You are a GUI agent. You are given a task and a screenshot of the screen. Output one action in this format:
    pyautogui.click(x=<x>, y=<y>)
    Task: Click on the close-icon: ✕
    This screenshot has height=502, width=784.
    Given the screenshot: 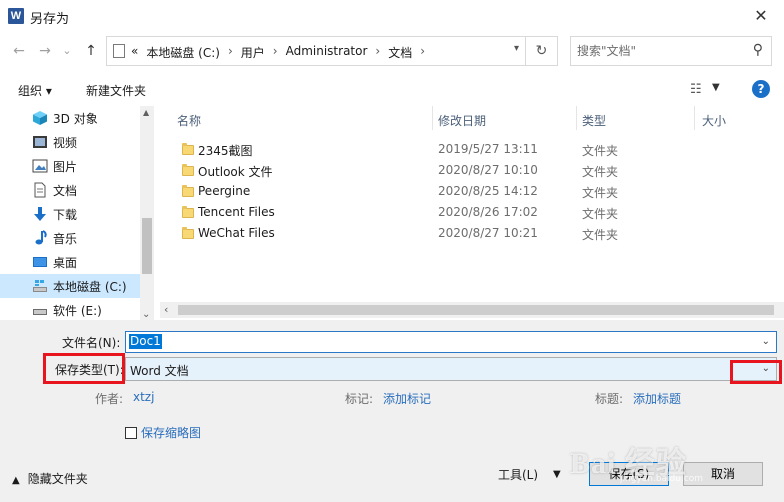 What is the action you would take?
    pyautogui.click(x=761, y=16)
    